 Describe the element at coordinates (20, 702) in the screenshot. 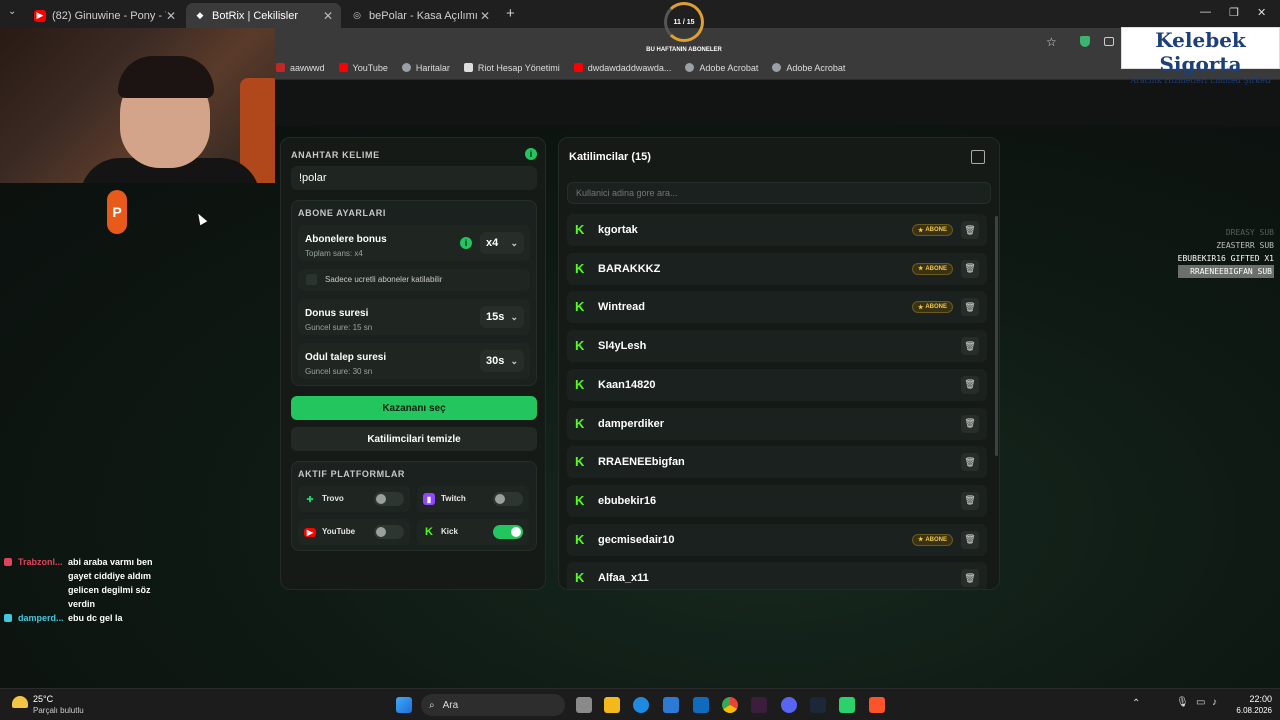

I see `weather-icon` at that location.